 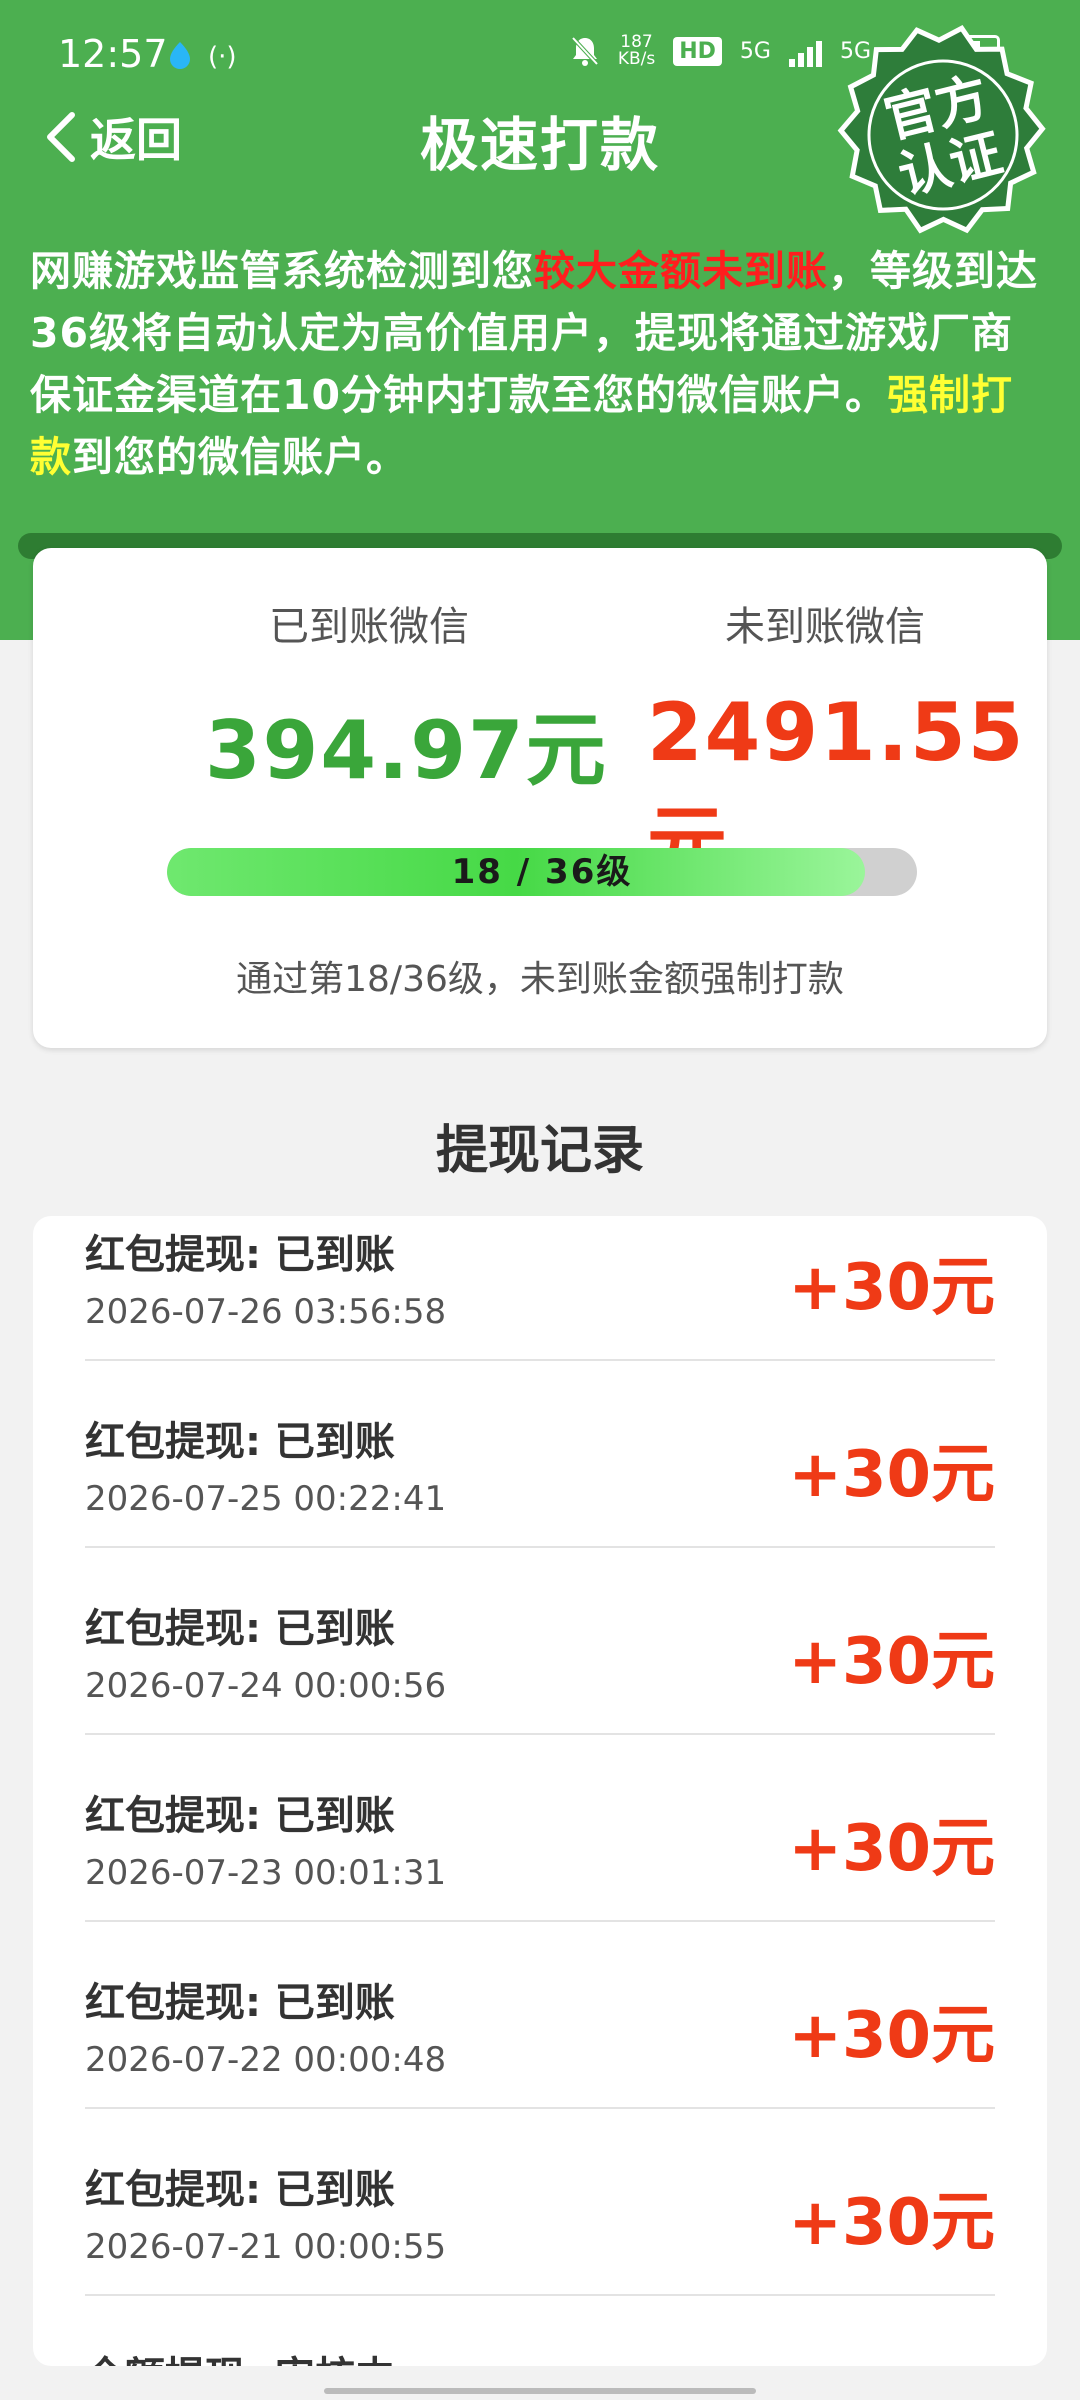 I want to click on record-time: 2026-07-23 00:01:31, so click(x=266, y=1873).